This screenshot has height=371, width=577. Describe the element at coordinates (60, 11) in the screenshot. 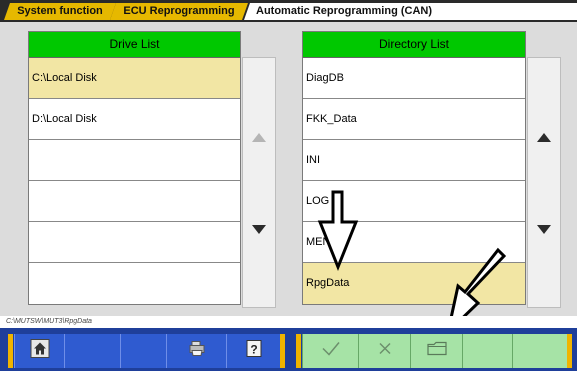

I see `breadcrumb-system-function: System function` at that location.